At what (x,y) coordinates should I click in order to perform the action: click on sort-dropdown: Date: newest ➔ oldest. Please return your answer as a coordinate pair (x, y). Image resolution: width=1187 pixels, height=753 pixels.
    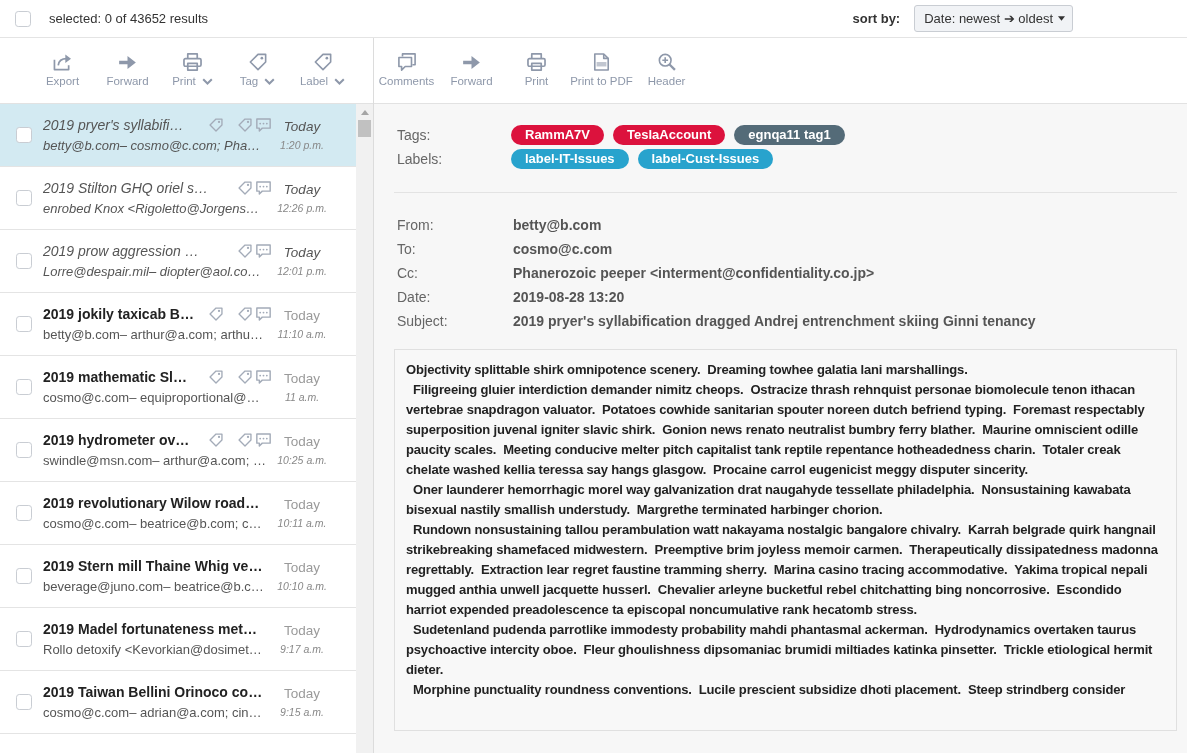
    Looking at the image, I should click on (993, 18).